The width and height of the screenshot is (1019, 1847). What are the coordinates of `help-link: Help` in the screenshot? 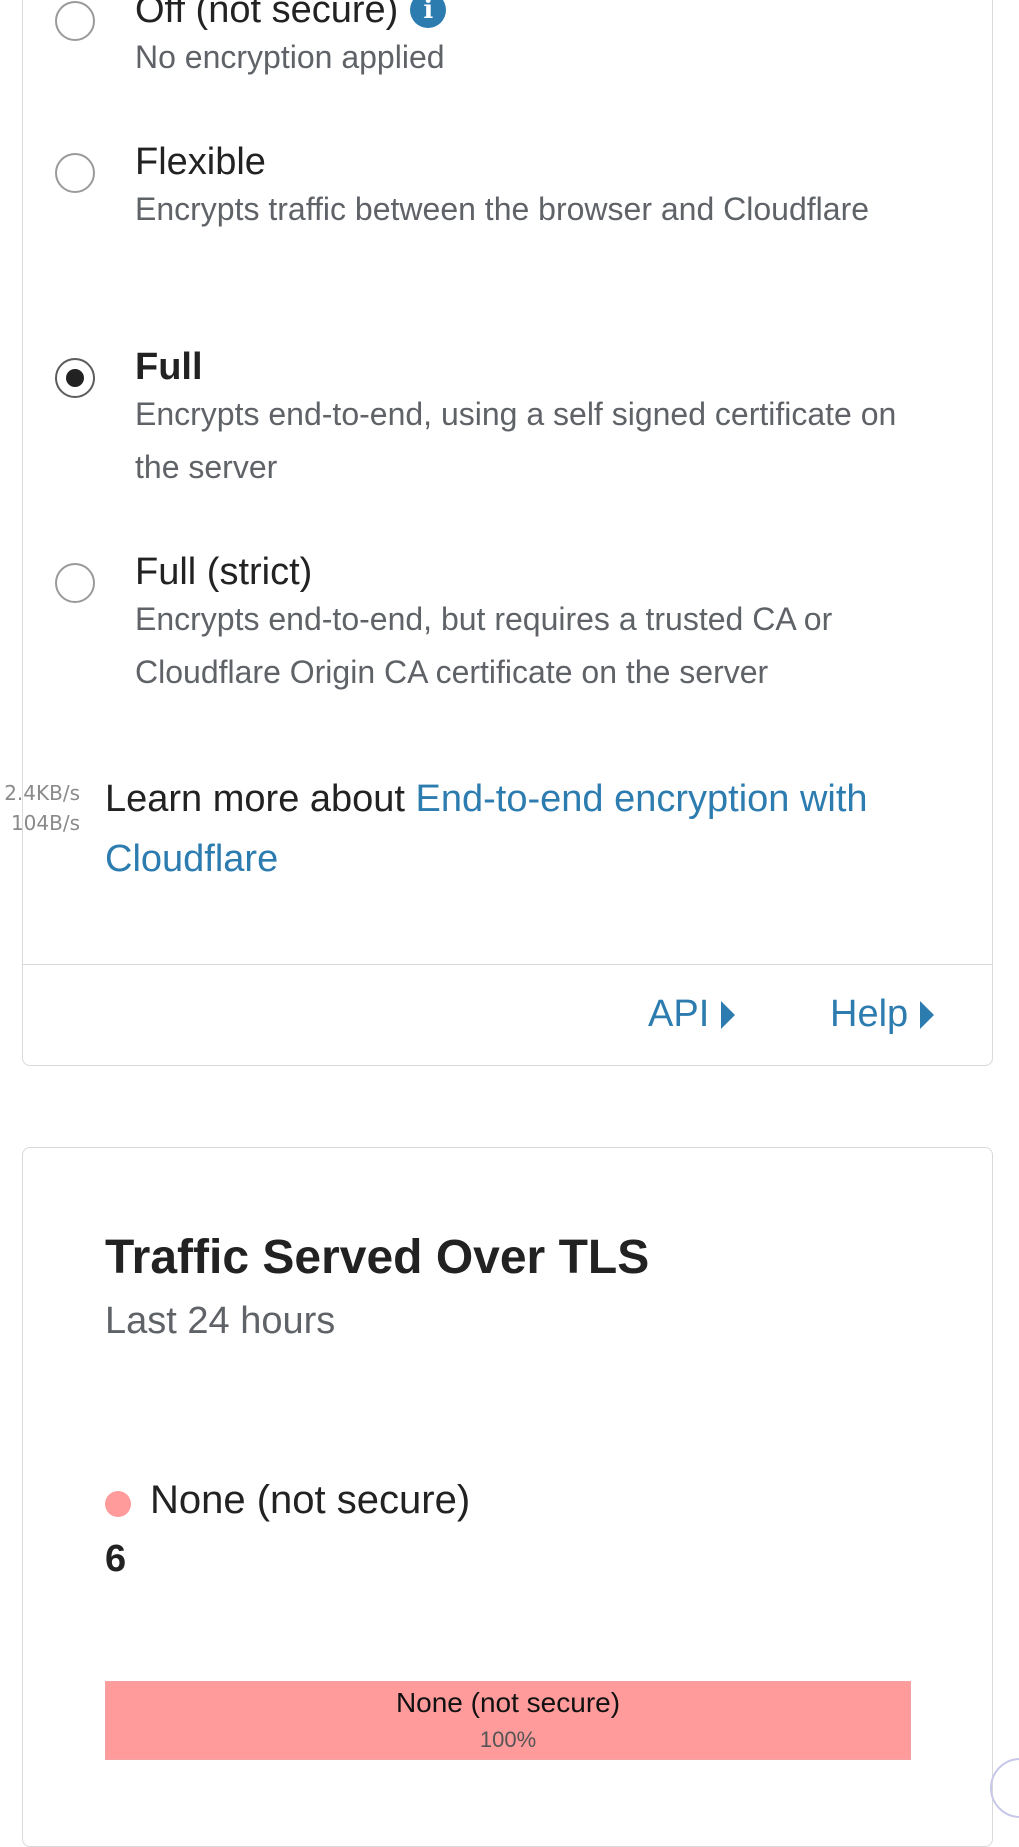 It's located at (882, 1014).